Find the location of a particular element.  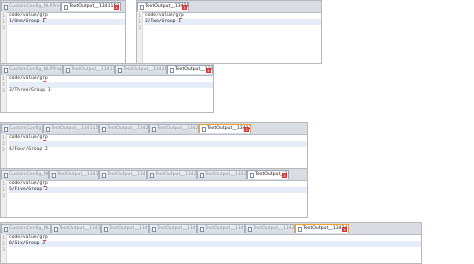

code-text: 4/Four/Group 2 is located at coordinates (28, 149).